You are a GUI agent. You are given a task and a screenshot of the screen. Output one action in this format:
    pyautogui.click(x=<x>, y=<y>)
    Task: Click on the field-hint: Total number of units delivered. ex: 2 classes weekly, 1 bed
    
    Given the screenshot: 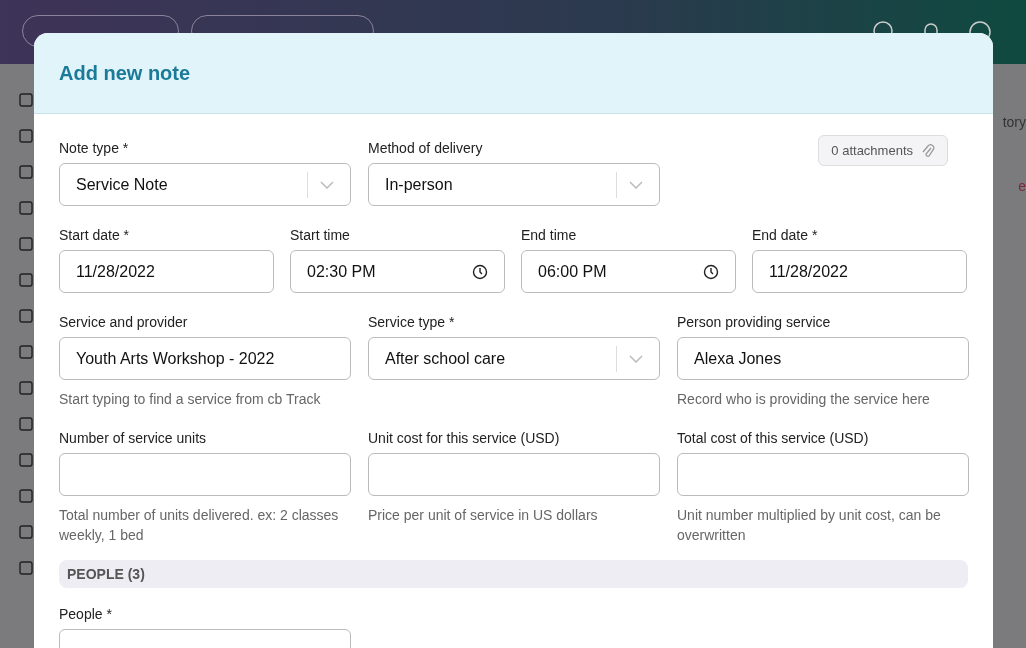 What is the action you would take?
    pyautogui.click(x=199, y=525)
    